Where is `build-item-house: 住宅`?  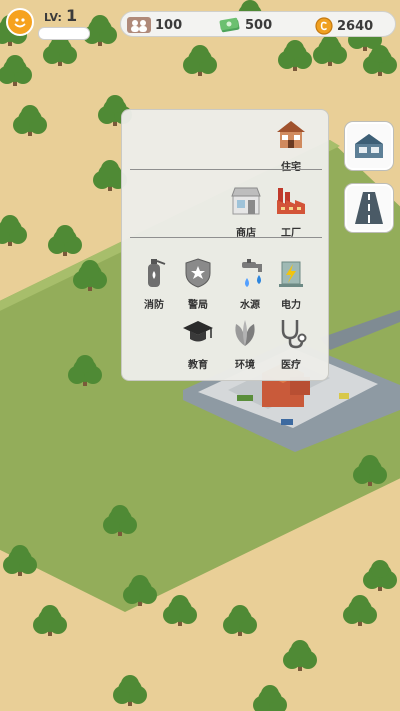
build-item-house: 住宅 is located at coordinates (291, 145).